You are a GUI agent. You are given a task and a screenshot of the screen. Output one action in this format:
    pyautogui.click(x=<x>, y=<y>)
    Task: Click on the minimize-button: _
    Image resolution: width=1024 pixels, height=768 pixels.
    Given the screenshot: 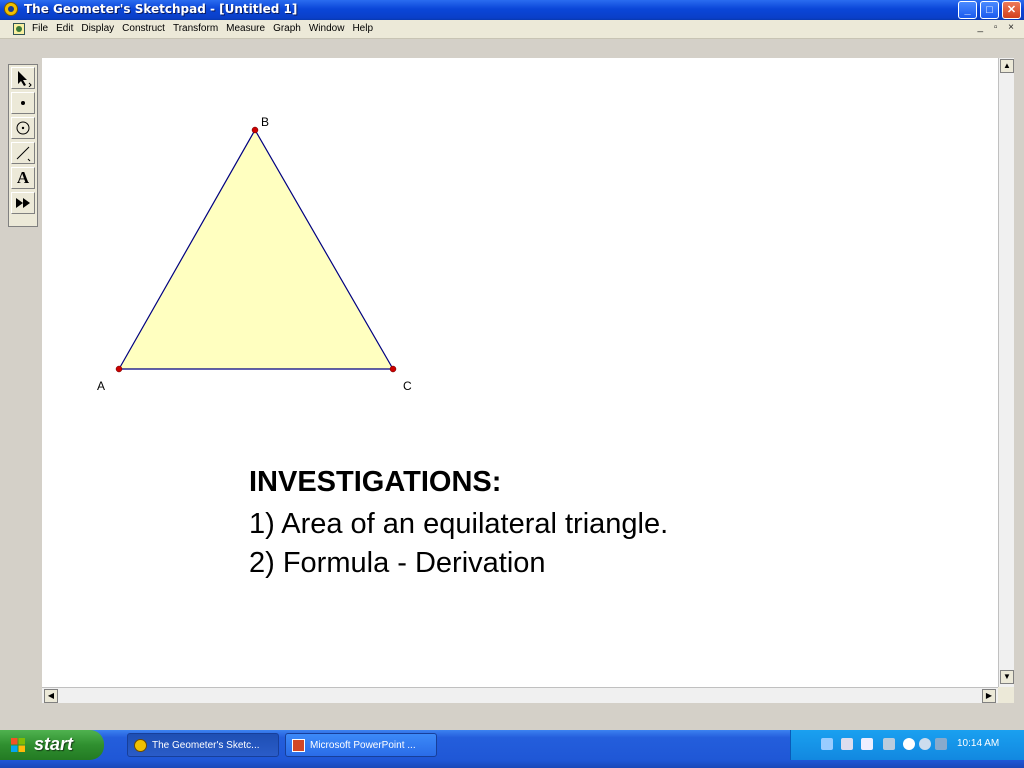 What is the action you would take?
    pyautogui.click(x=967, y=10)
    